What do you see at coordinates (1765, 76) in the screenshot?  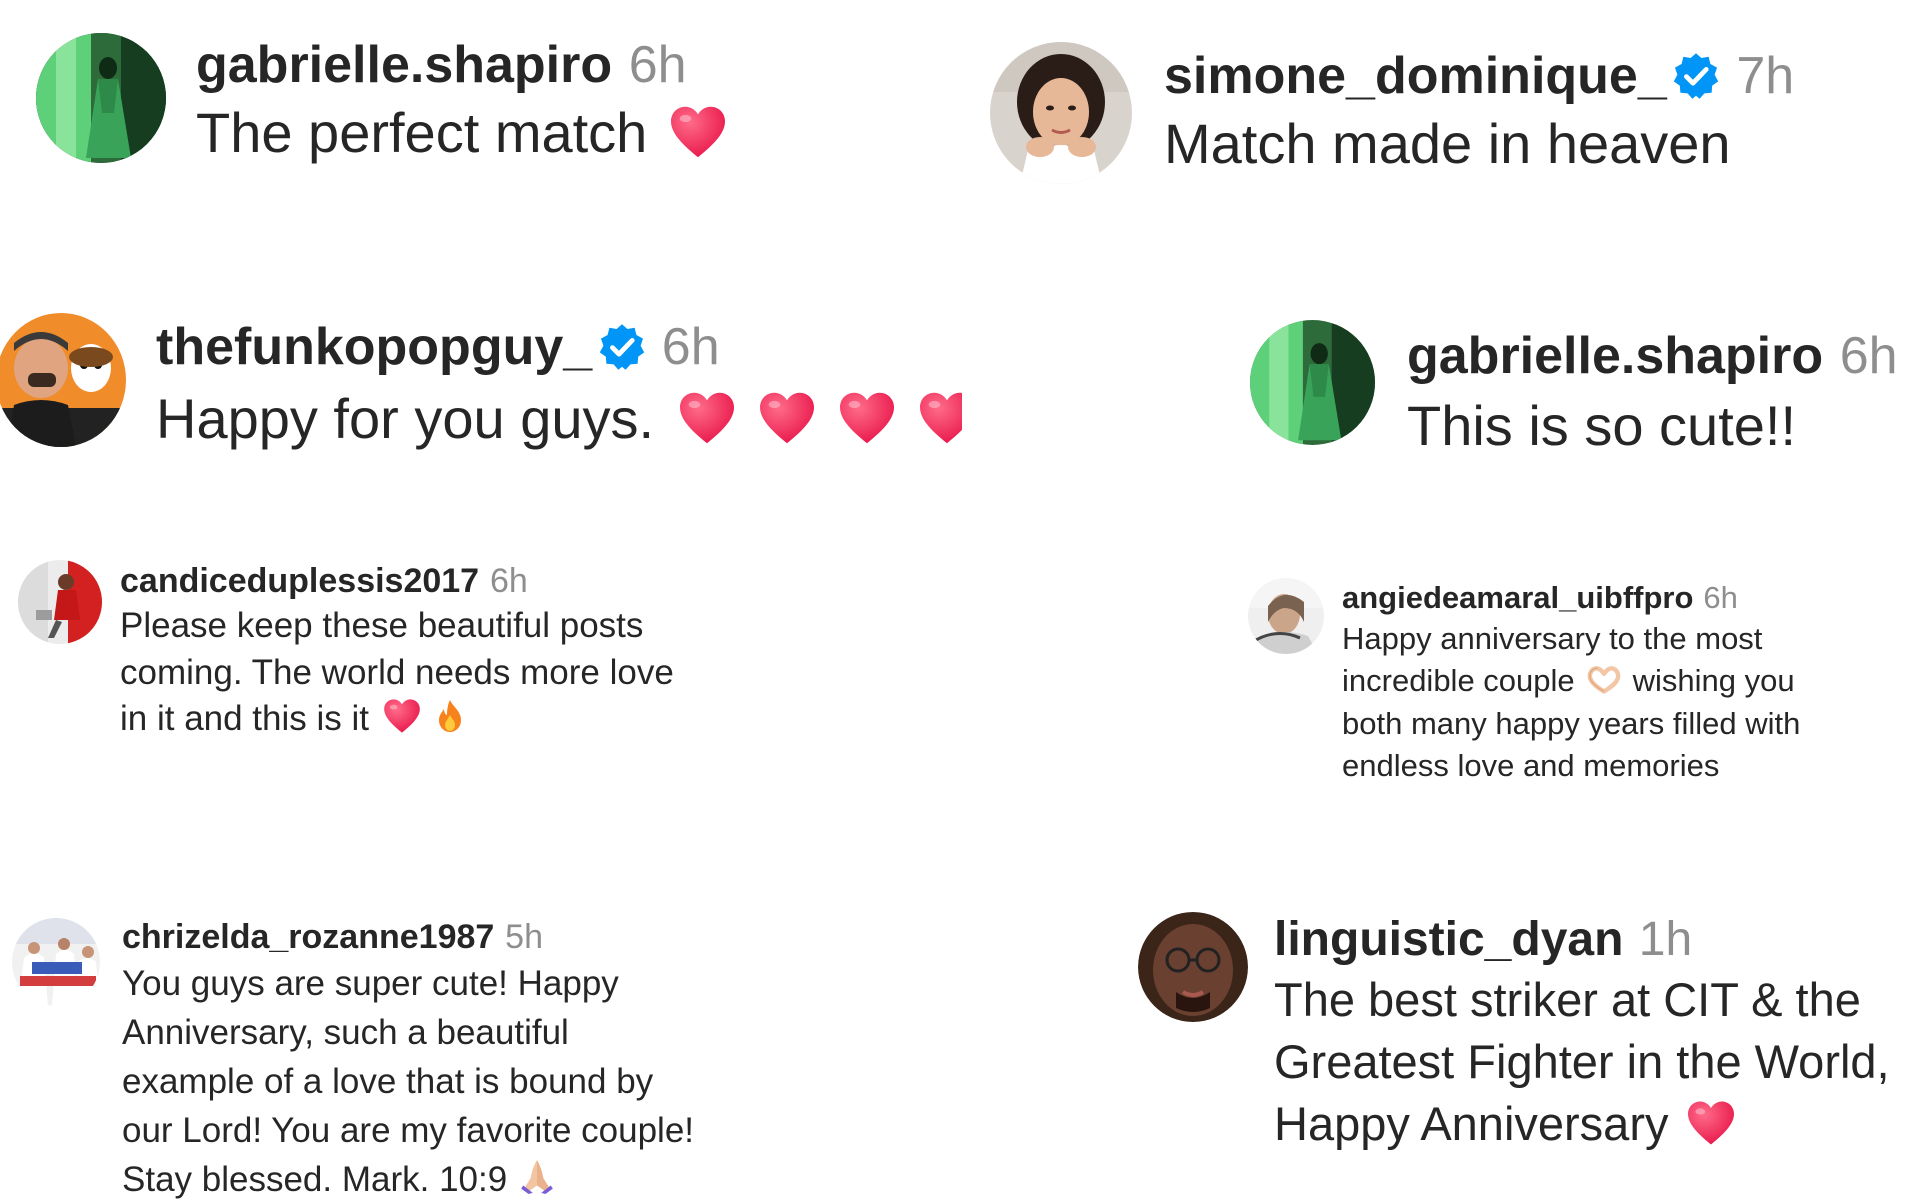 I see `timestamp: 7h` at bounding box center [1765, 76].